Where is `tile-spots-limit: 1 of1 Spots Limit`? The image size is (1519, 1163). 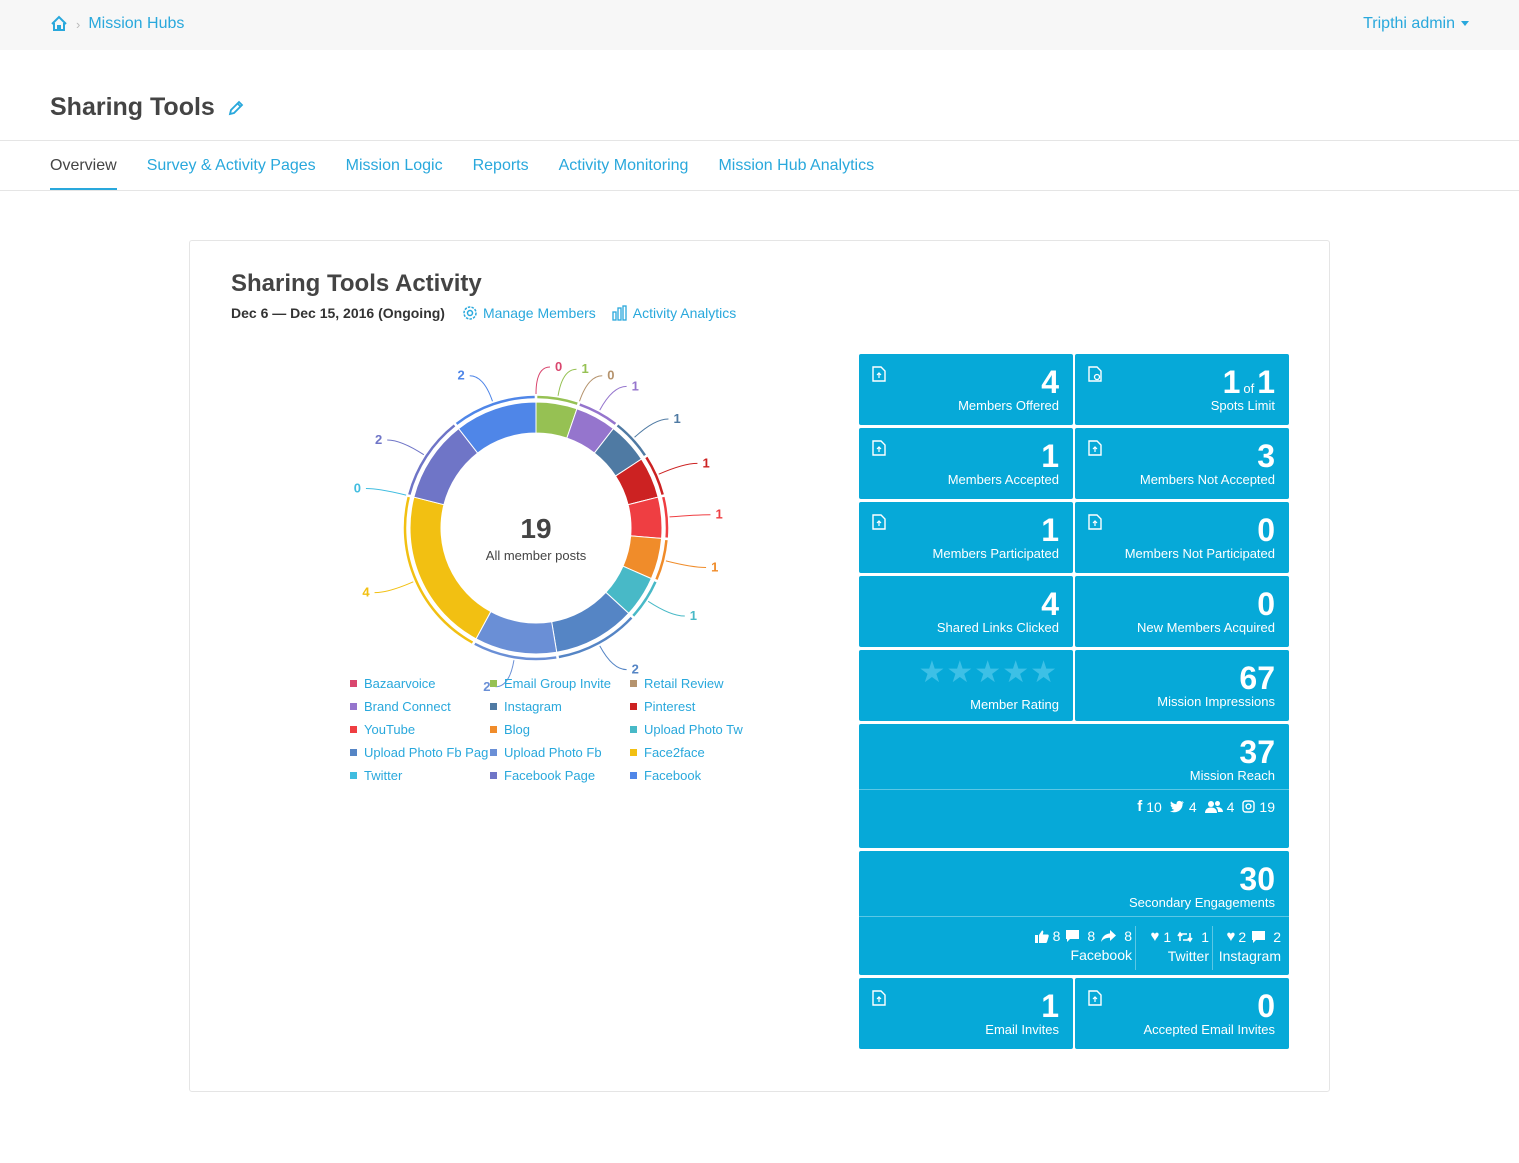 tile-spots-limit: 1 of1 Spots Limit is located at coordinates (1182, 389).